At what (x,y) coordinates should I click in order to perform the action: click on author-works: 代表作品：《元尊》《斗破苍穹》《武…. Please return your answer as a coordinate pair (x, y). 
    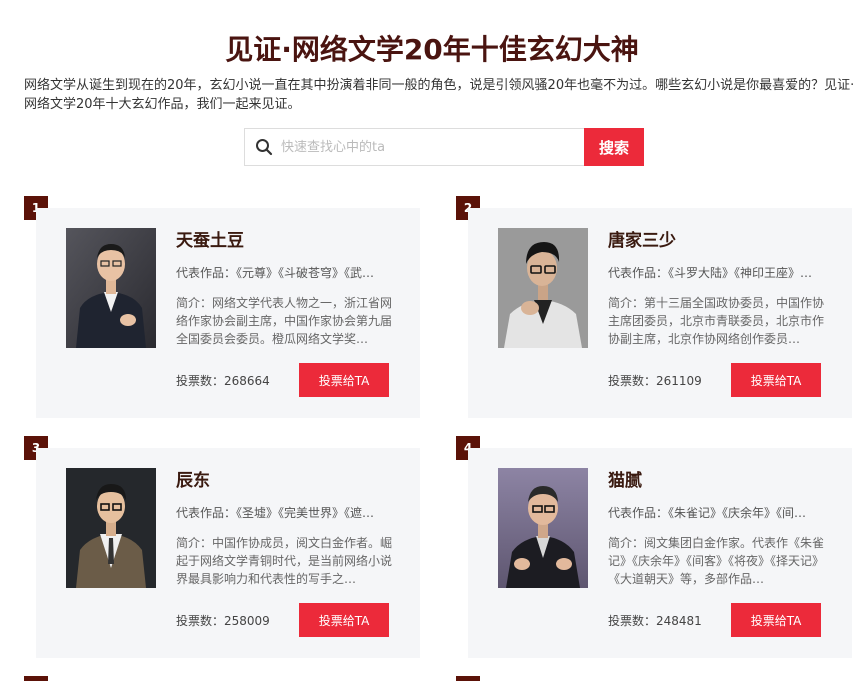
    Looking at the image, I should click on (275, 273).